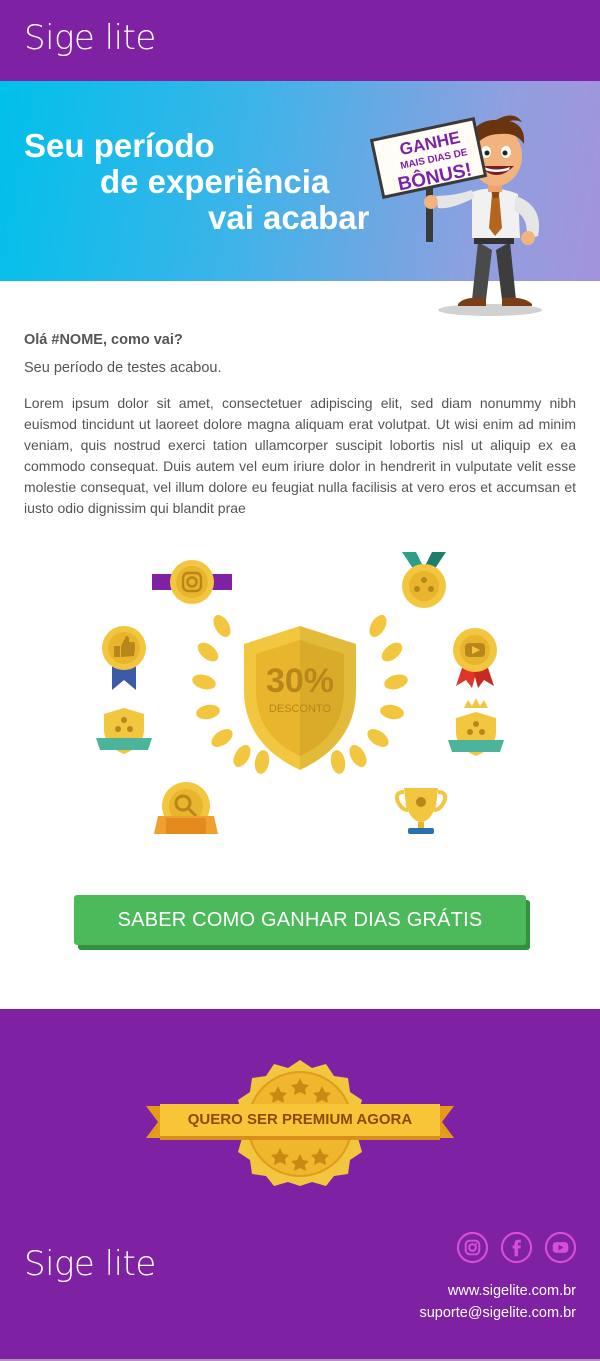 This screenshot has height=1361, width=600. Describe the element at coordinates (512, 1291) in the screenshot. I see `website-link: www.sigelite.com.br` at that location.